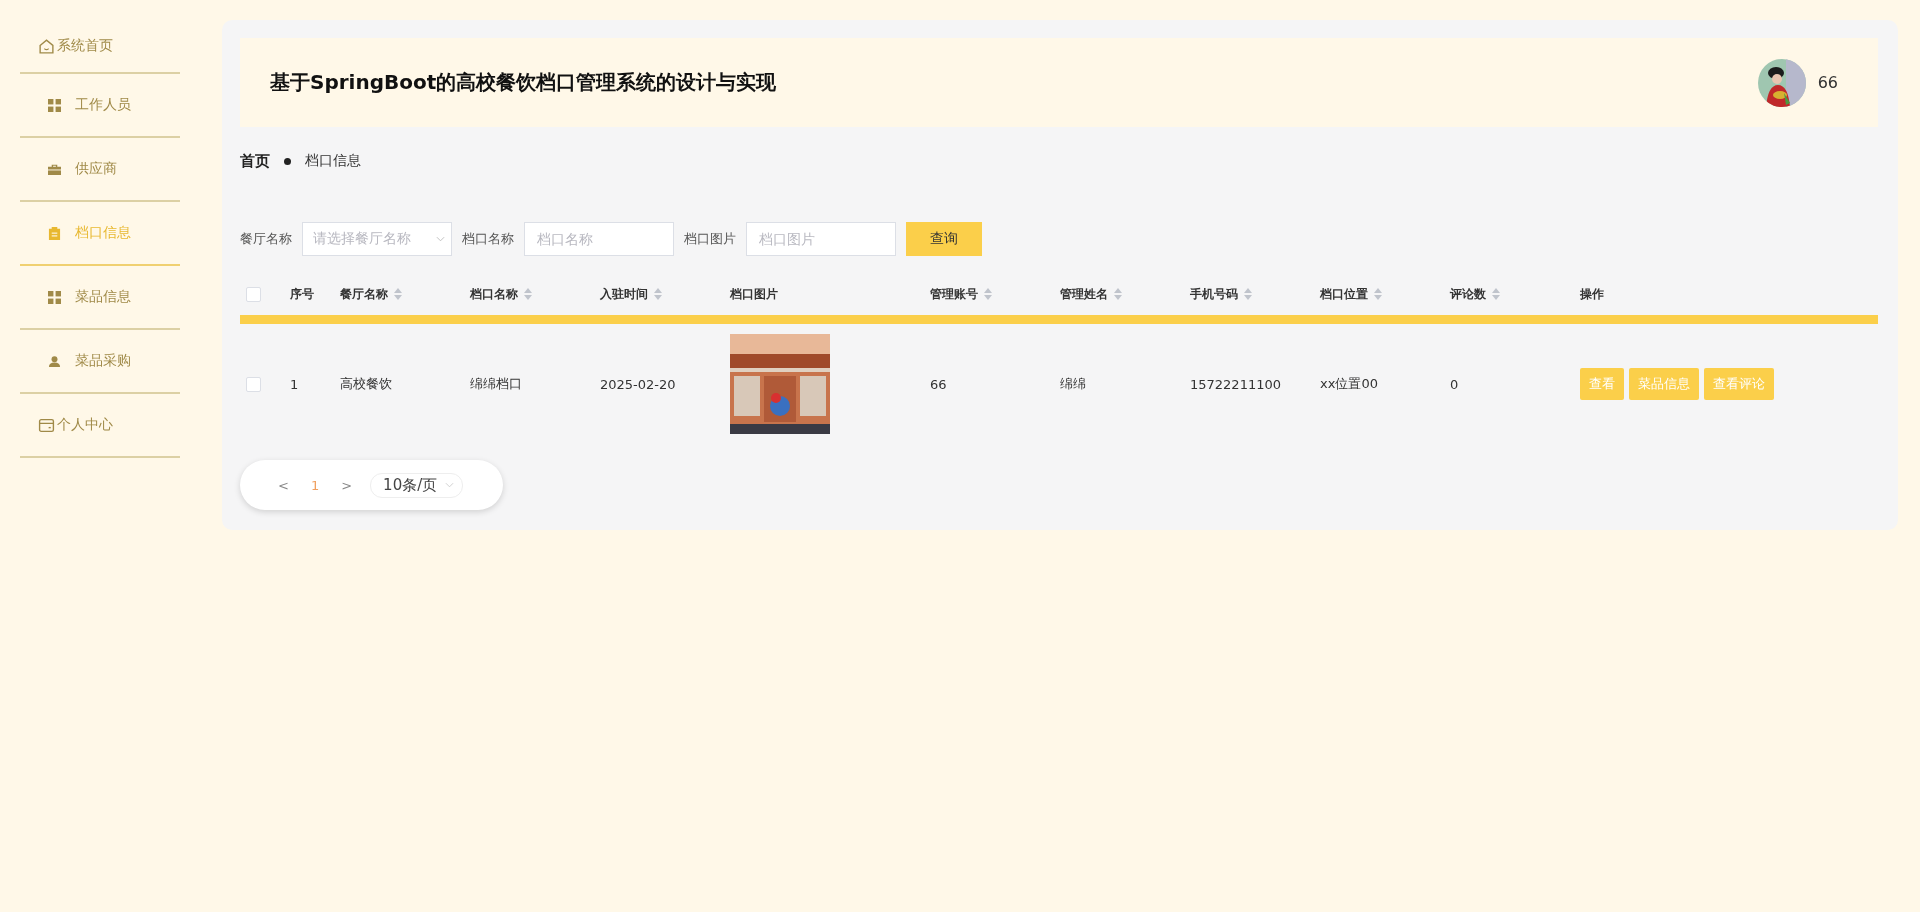  What do you see at coordinates (54, 233) in the screenshot?
I see `clipboard-icon` at bounding box center [54, 233].